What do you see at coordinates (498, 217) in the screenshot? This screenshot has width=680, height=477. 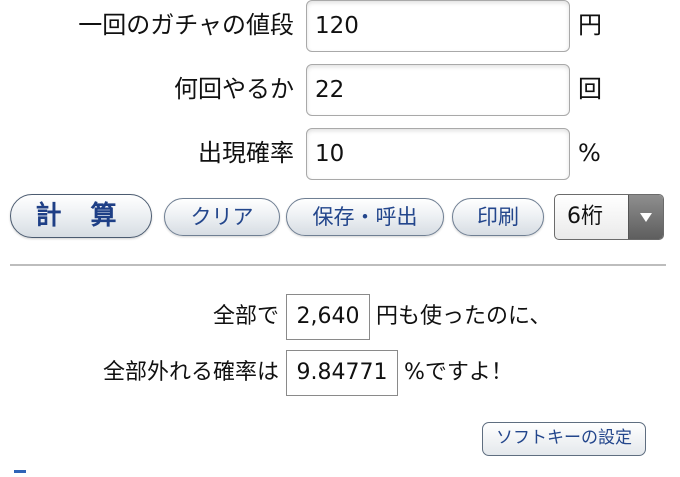 I see `print-button: 印刷` at bounding box center [498, 217].